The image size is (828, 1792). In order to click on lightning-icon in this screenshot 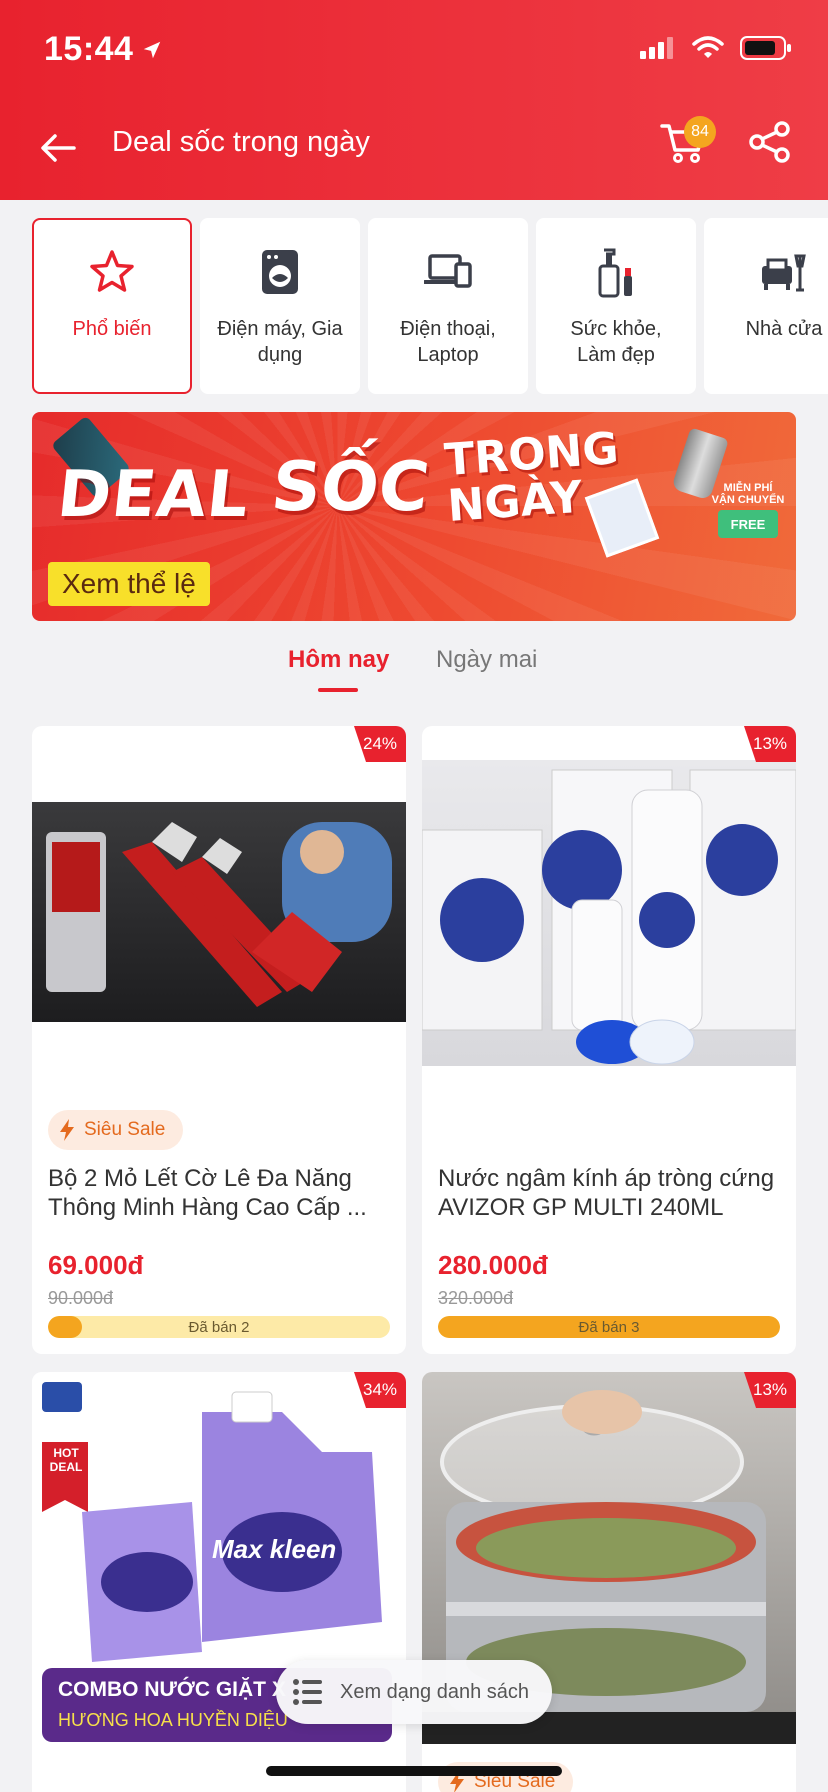, I will do `click(67, 1130)`.